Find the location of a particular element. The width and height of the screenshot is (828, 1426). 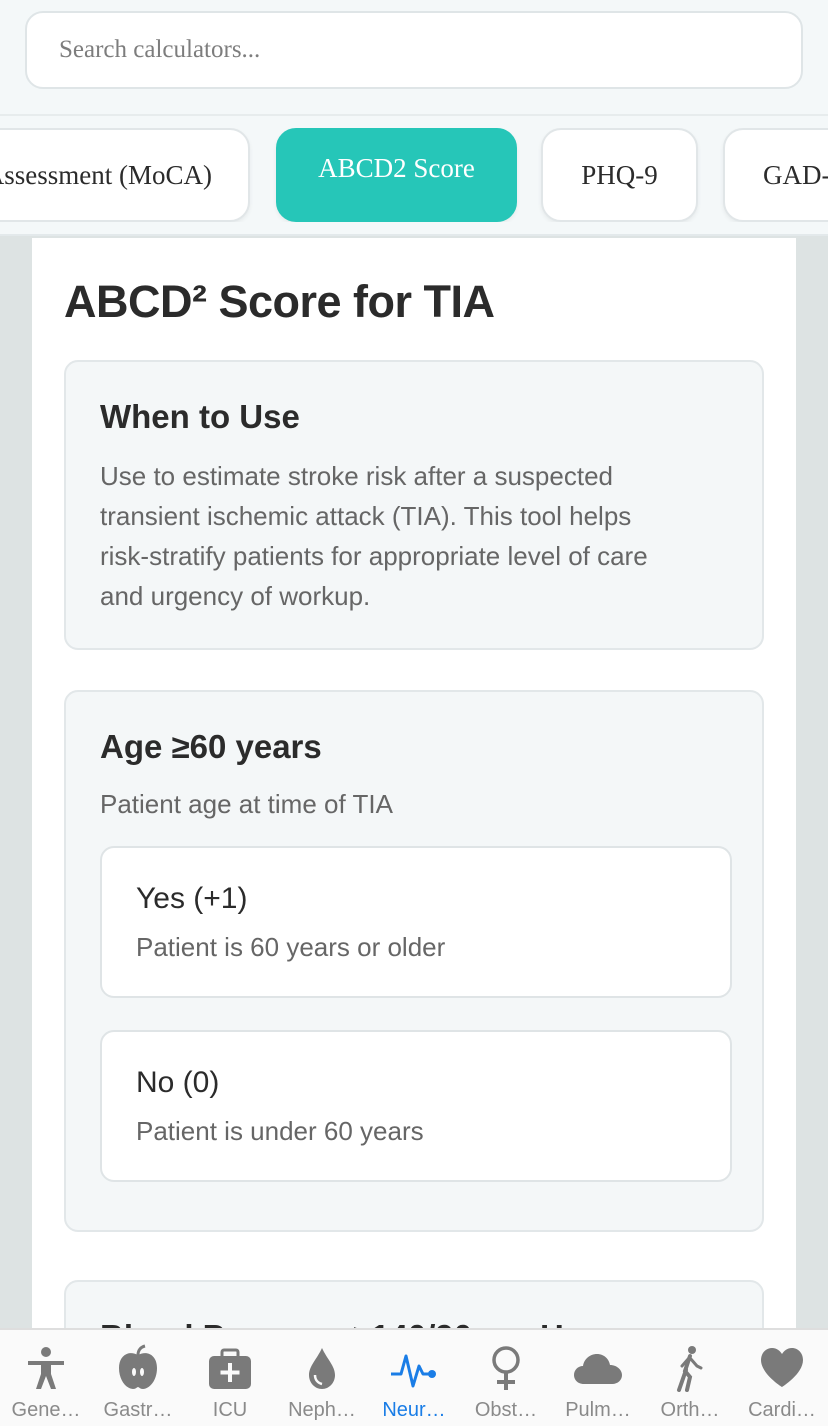

tab-moca: Assessment (MoCA) is located at coordinates (125, 175).